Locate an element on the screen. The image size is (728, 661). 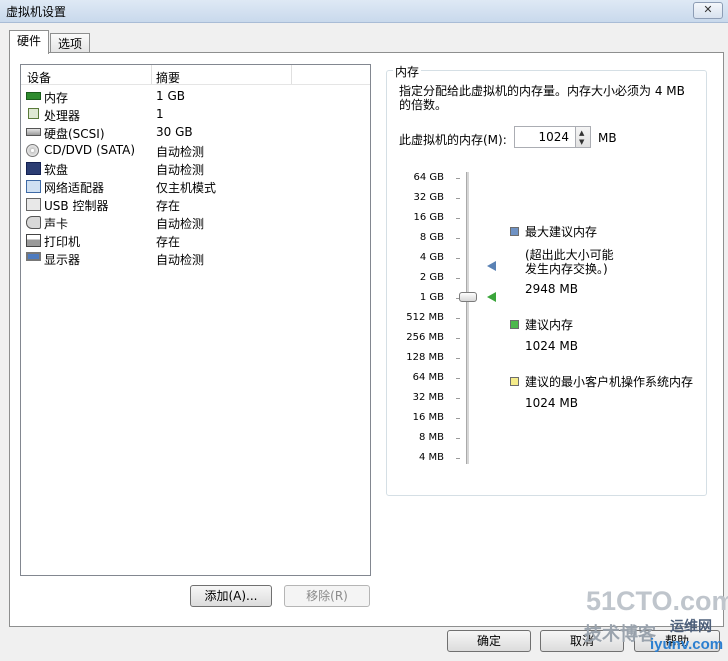
device-summary: 仅主机模式 is located at coordinates (186, 188).